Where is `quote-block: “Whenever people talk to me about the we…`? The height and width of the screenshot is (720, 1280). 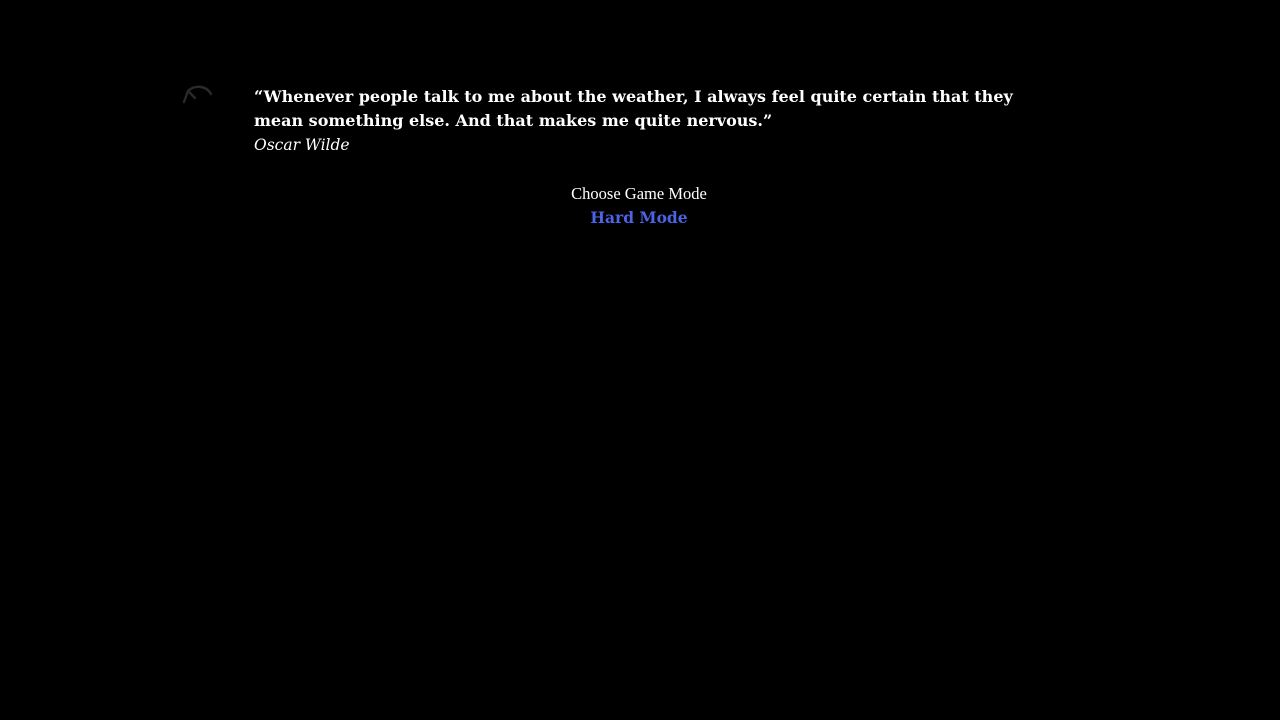
quote-block: “Whenever people talk to me about the we… is located at coordinates (634, 121).